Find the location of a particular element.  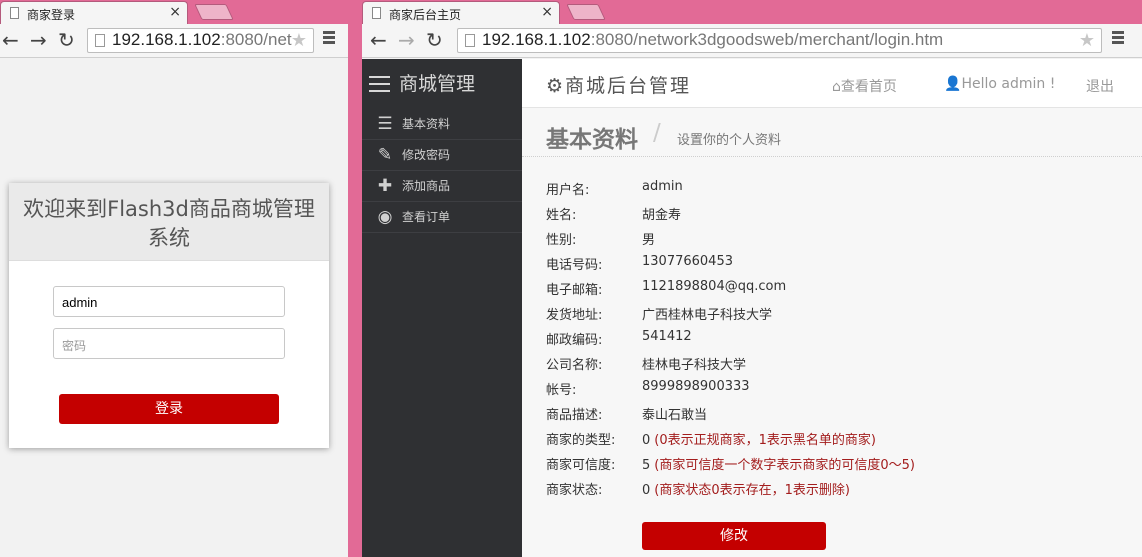

user-greeting-link: 👤Hello admin ! is located at coordinates (999, 84).